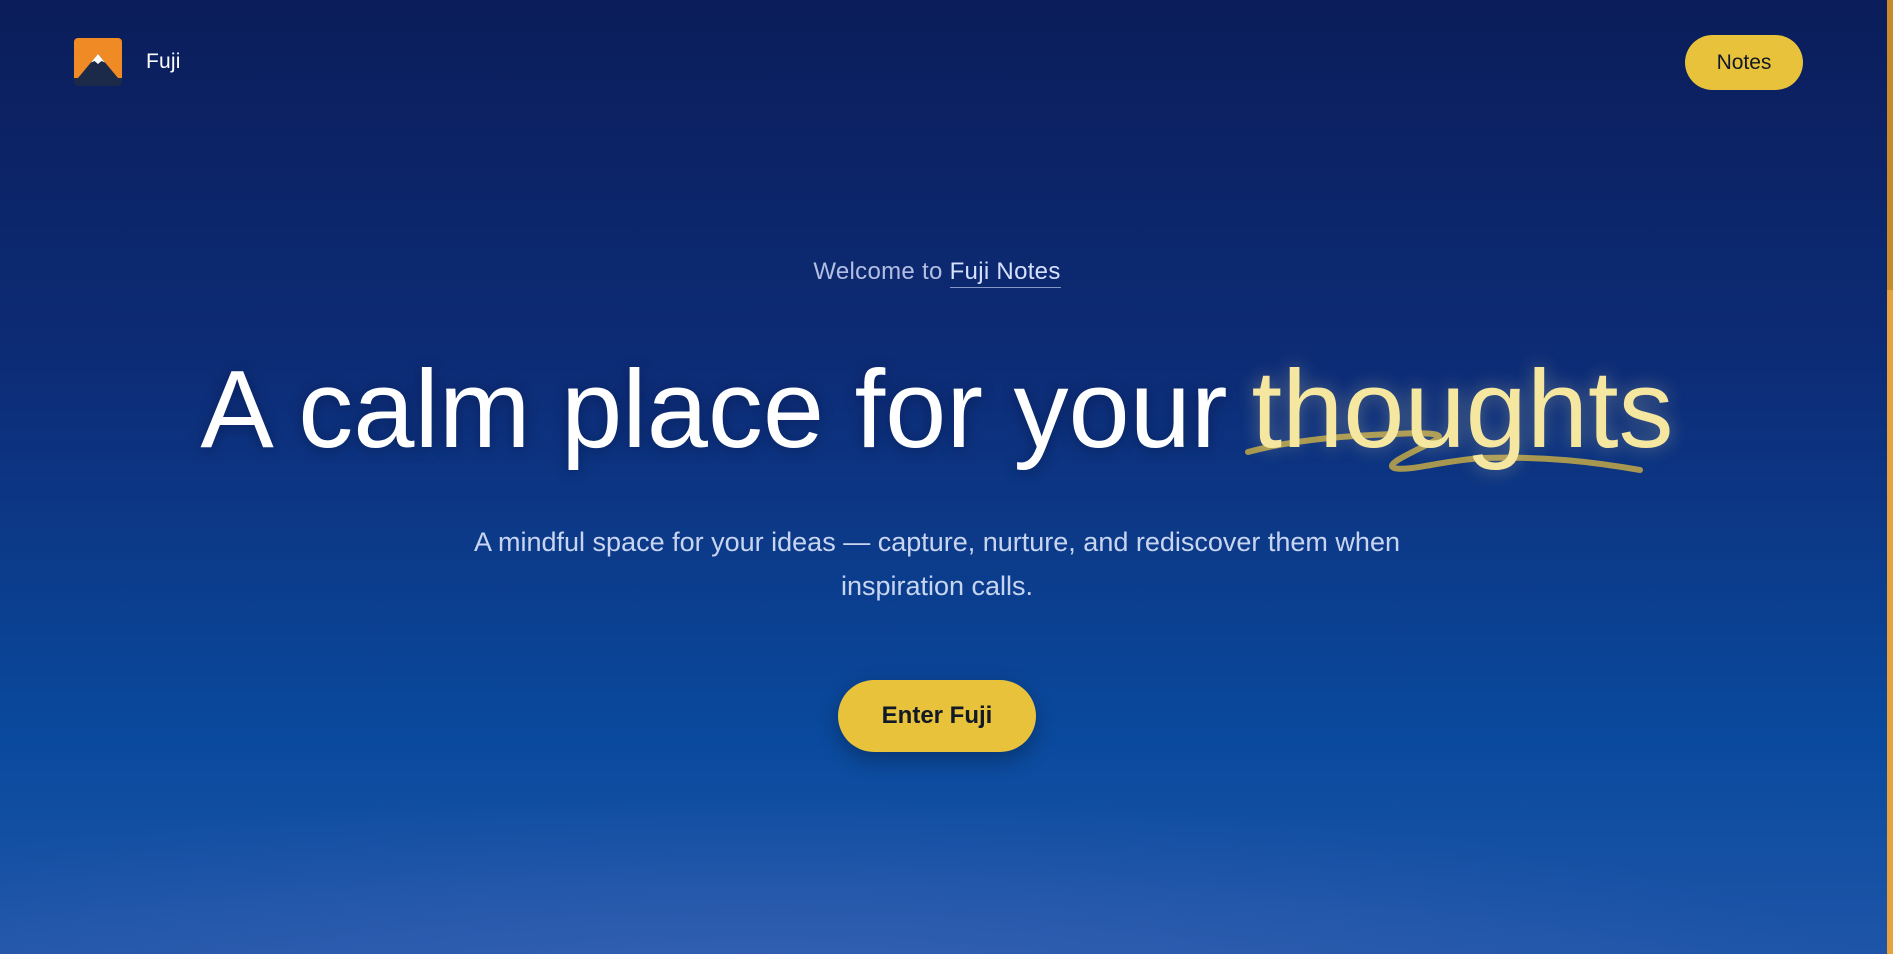 Image resolution: width=1893 pixels, height=954 pixels. What do you see at coordinates (1005, 273) in the screenshot?
I see `fuji-notes-link: Fuji Notes` at bounding box center [1005, 273].